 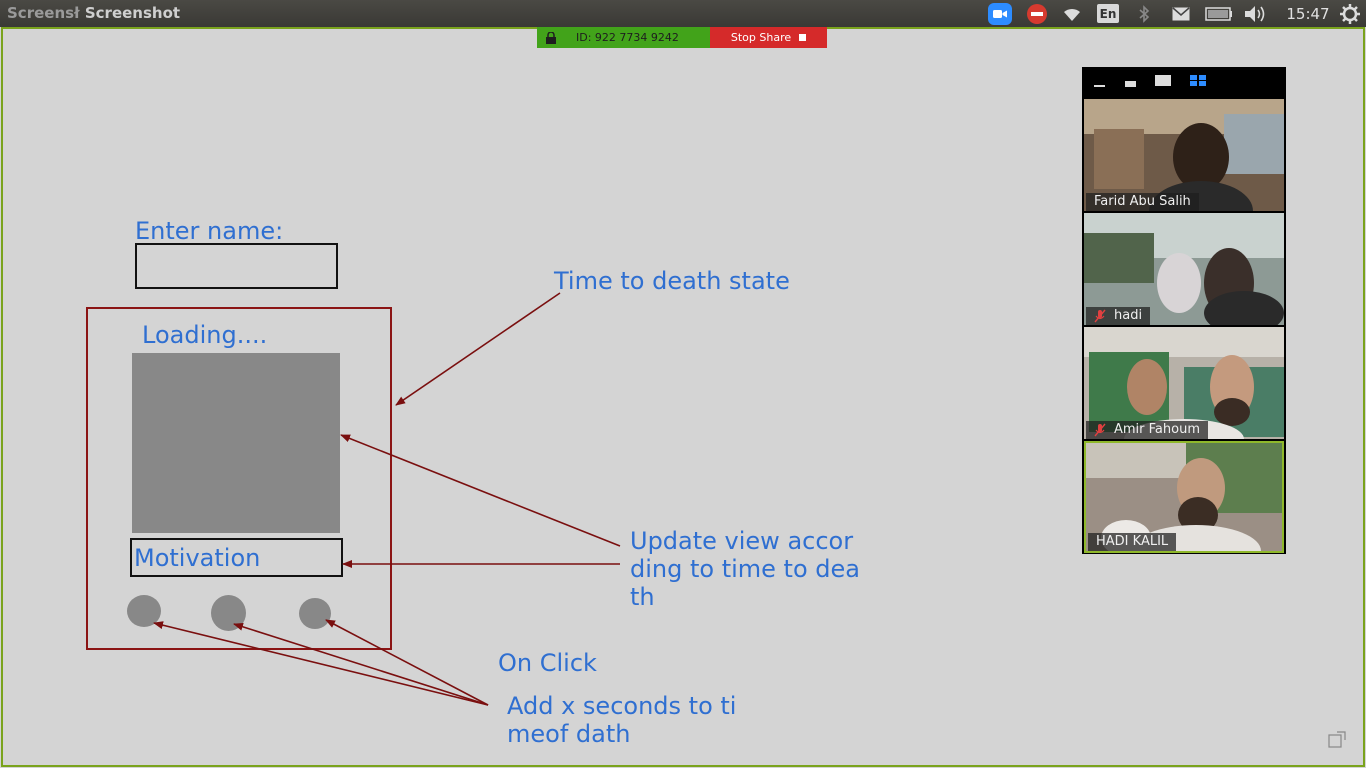 I want to click on minimize-view-icon, so click(x=1100, y=84).